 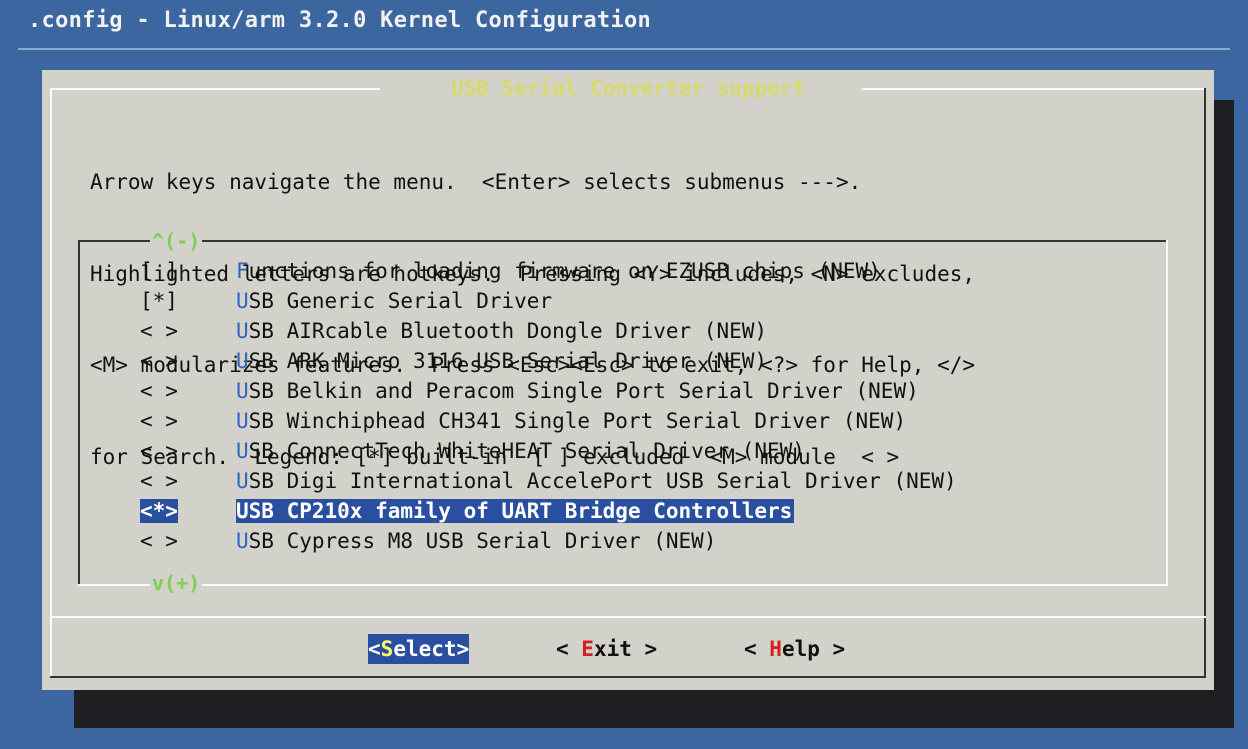 What do you see at coordinates (628, 677) in the screenshot?
I see `border-bottom` at bounding box center [628, 677].